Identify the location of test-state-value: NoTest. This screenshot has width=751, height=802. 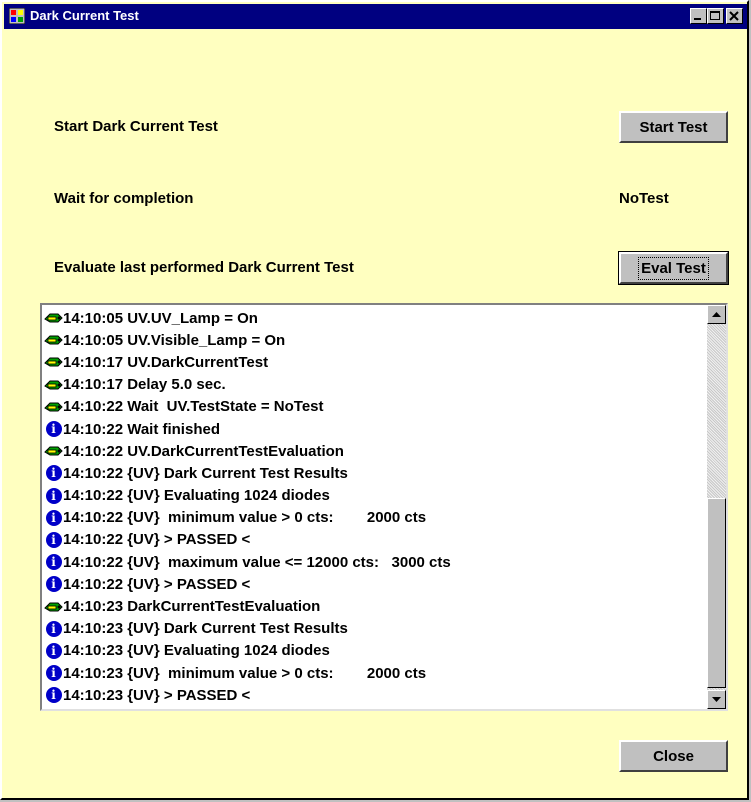
(644, 198).